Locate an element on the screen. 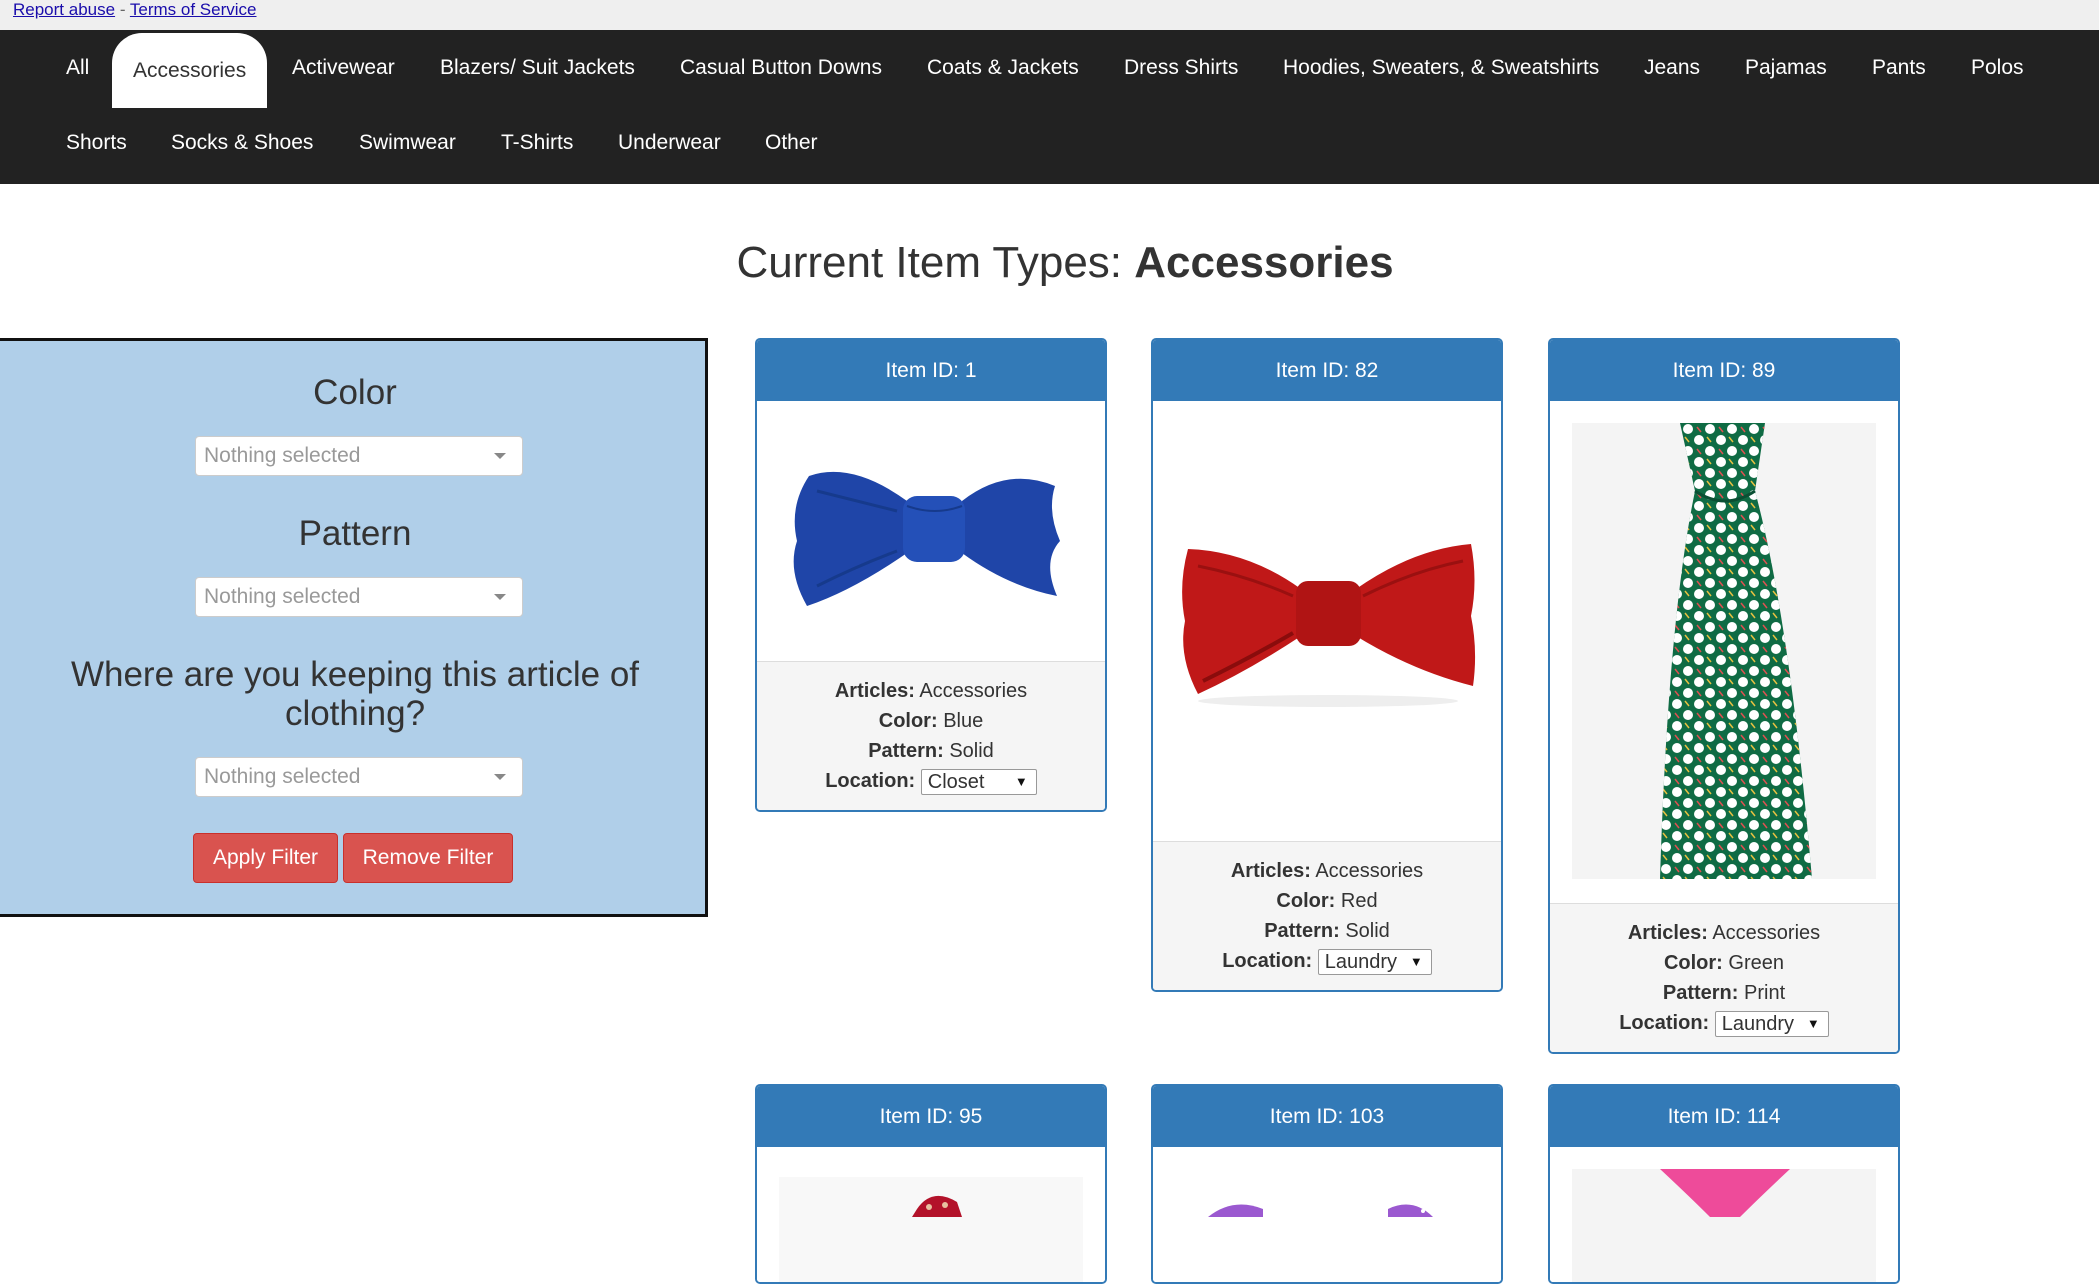  location-dropdown: Closet ▼ is located at coordinates (978, 781).